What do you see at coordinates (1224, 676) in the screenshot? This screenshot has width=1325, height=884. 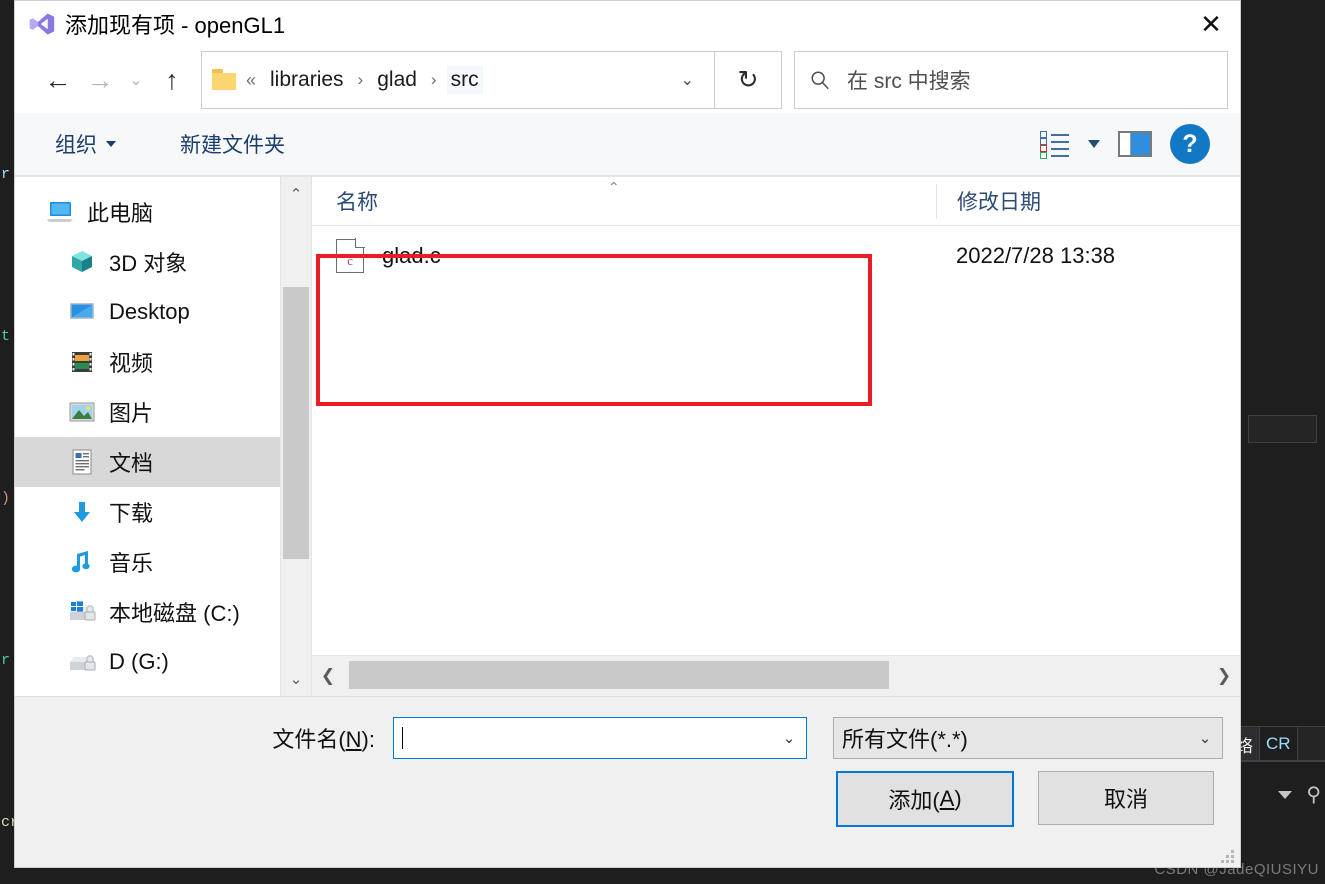 I see `scroll-right-icon: ❯` at bounding box center [1224, 676].